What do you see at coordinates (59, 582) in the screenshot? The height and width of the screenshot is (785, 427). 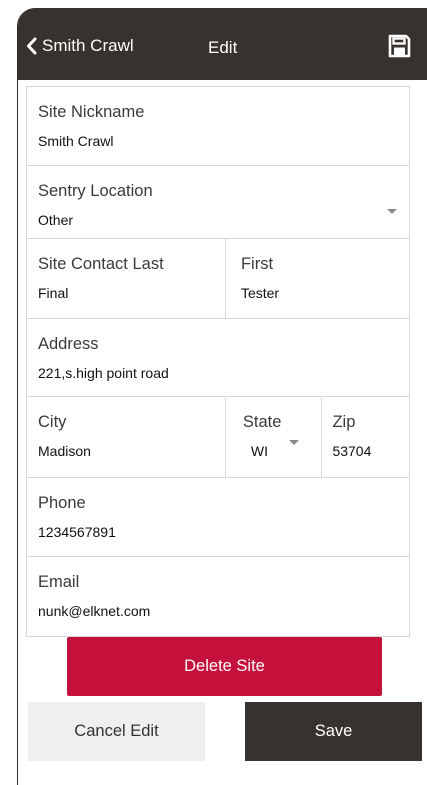 I see `email-label: Email` at bounding box center [59, 582].